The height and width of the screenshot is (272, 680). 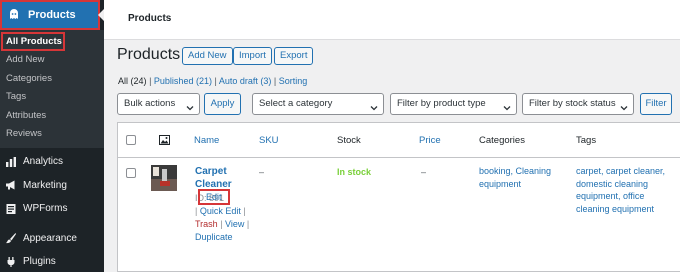 What do you see at coordinates (586, 140) in the screenshot?
I see `column-tags: Tags` at bounding box center [586, 140].